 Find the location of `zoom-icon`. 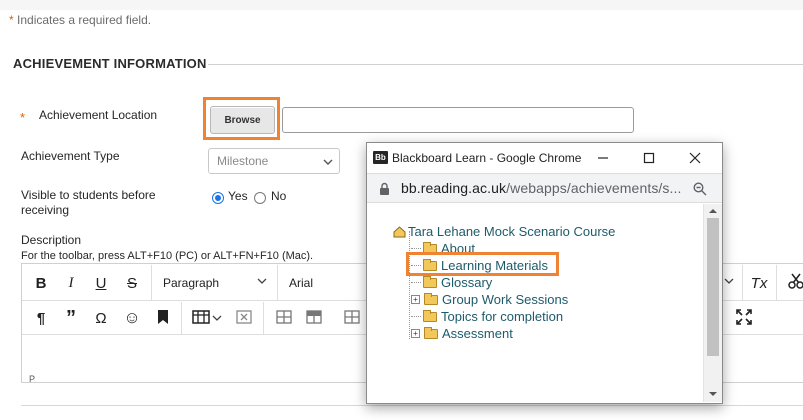

zoom-icon is located at coordinates (700, 189).